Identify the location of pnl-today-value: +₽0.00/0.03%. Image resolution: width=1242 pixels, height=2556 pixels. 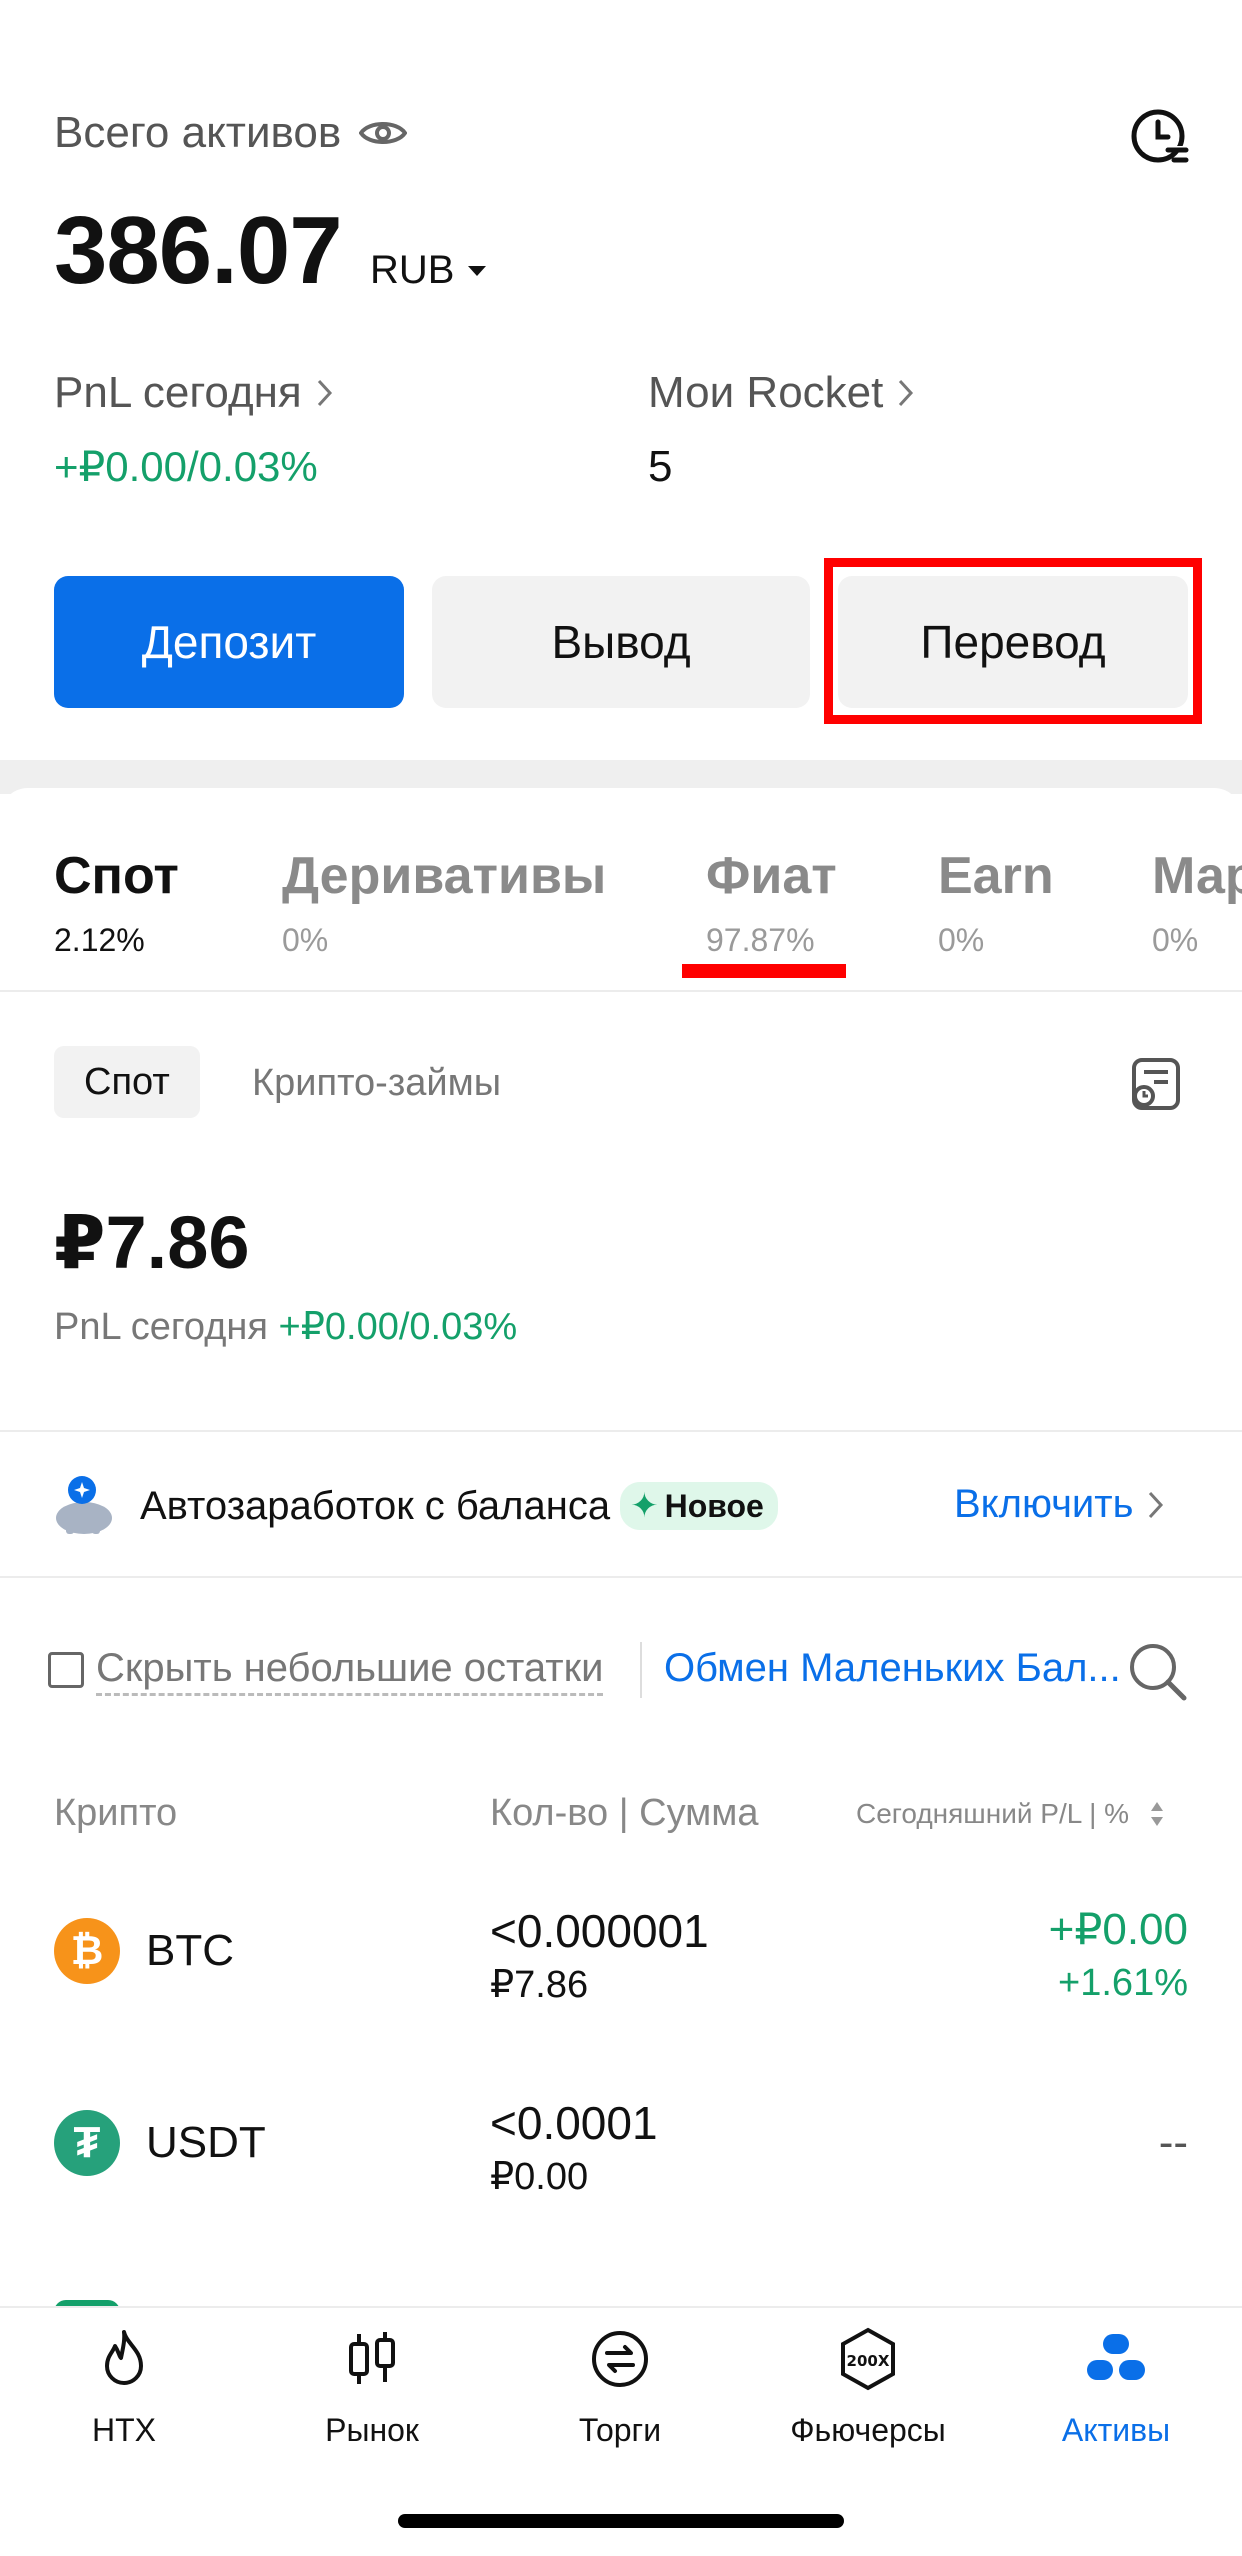
(186, 466).